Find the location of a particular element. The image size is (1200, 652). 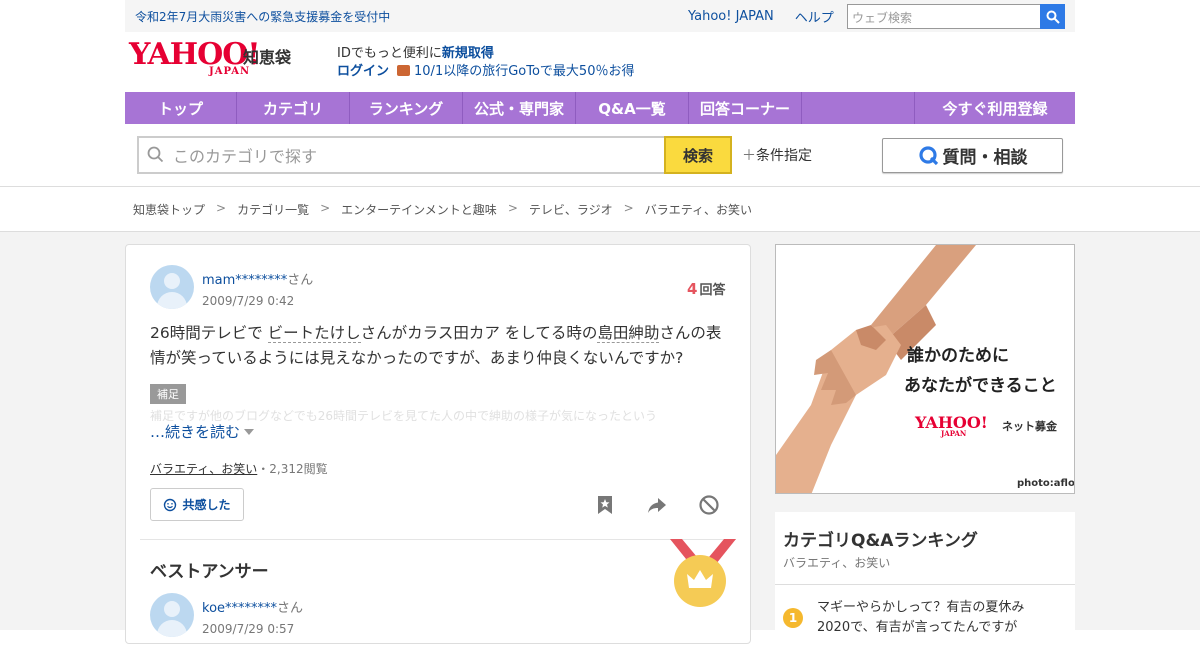

chiebukuro-logo: 知恵袋 is located at coordinates (267, 56).